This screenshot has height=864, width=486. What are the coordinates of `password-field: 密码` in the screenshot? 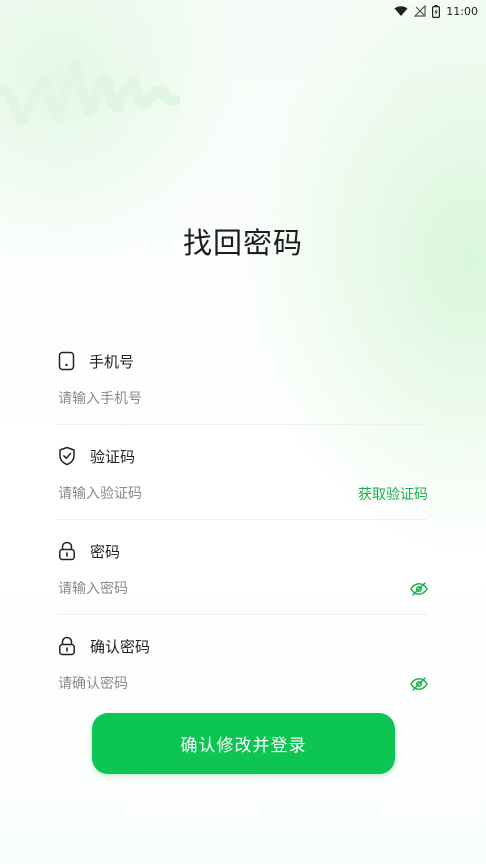 It's located at (243, 577).